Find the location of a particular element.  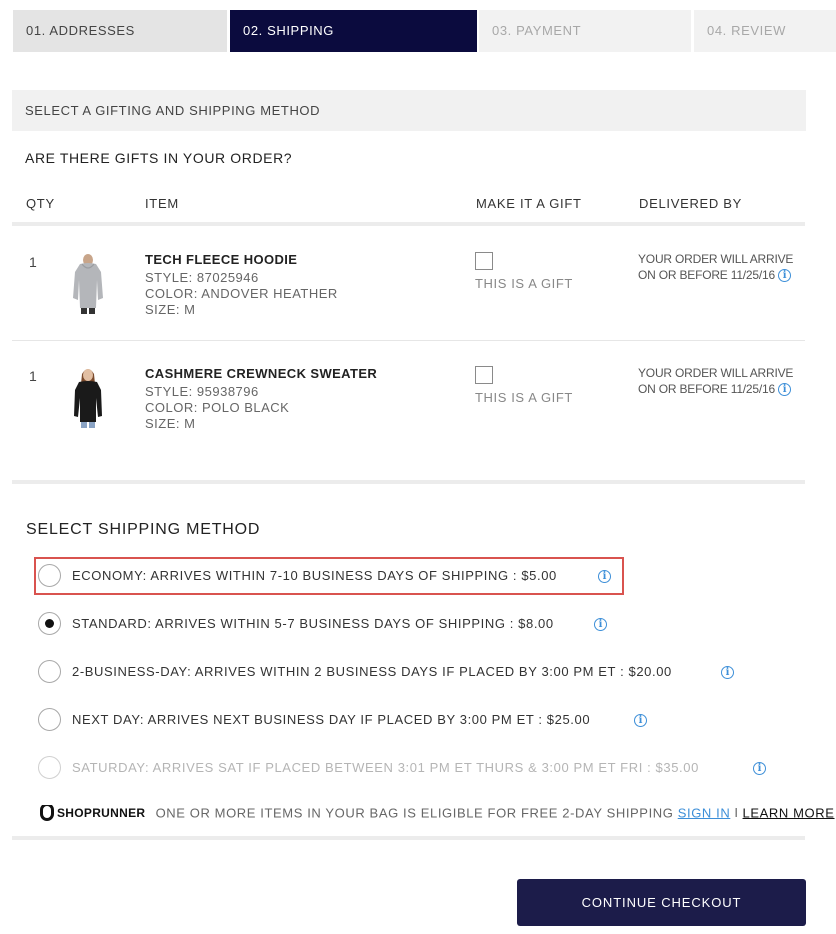

radio-economy is located at coordinates (49, 575).